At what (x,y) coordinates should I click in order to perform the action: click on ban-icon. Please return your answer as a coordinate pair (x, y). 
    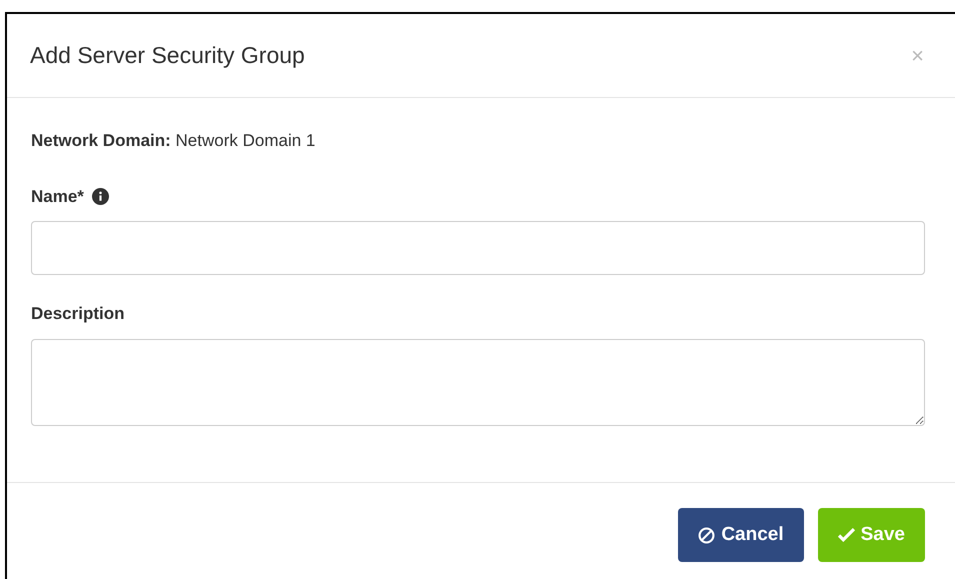
    Looking at the image, I should click on (707, 535).